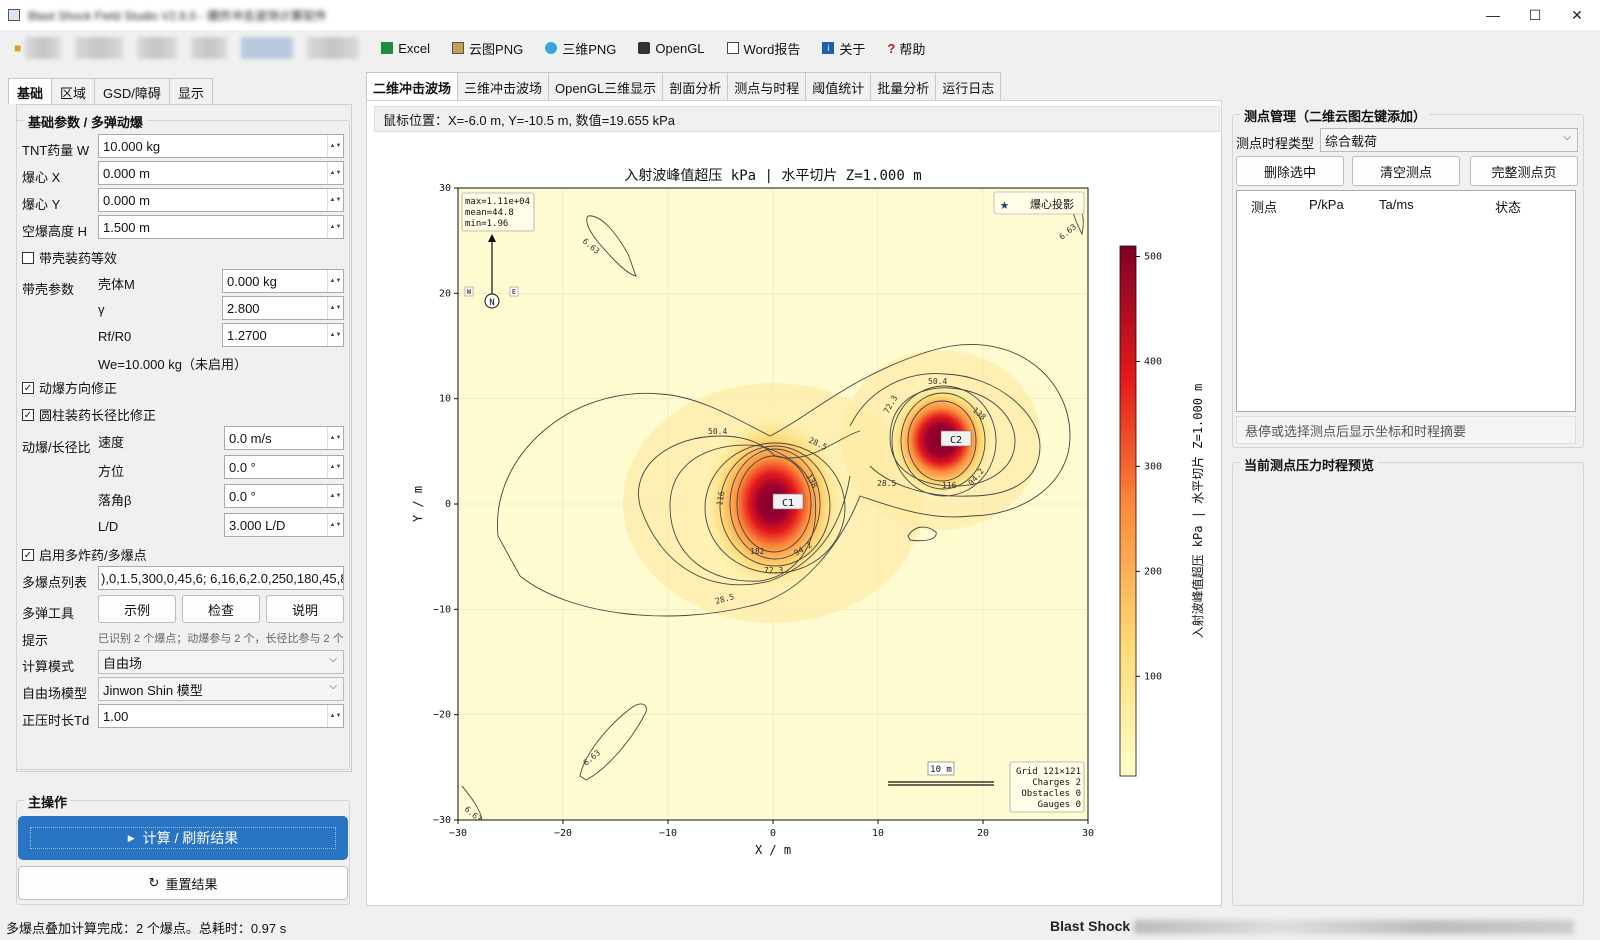 The width and height of the screenshot is (1600, 940). What do you see at coordinates (580, 48) in the screenshot?
I see `3d-png-button: 三维PNG` at bounding box center [580, 48].